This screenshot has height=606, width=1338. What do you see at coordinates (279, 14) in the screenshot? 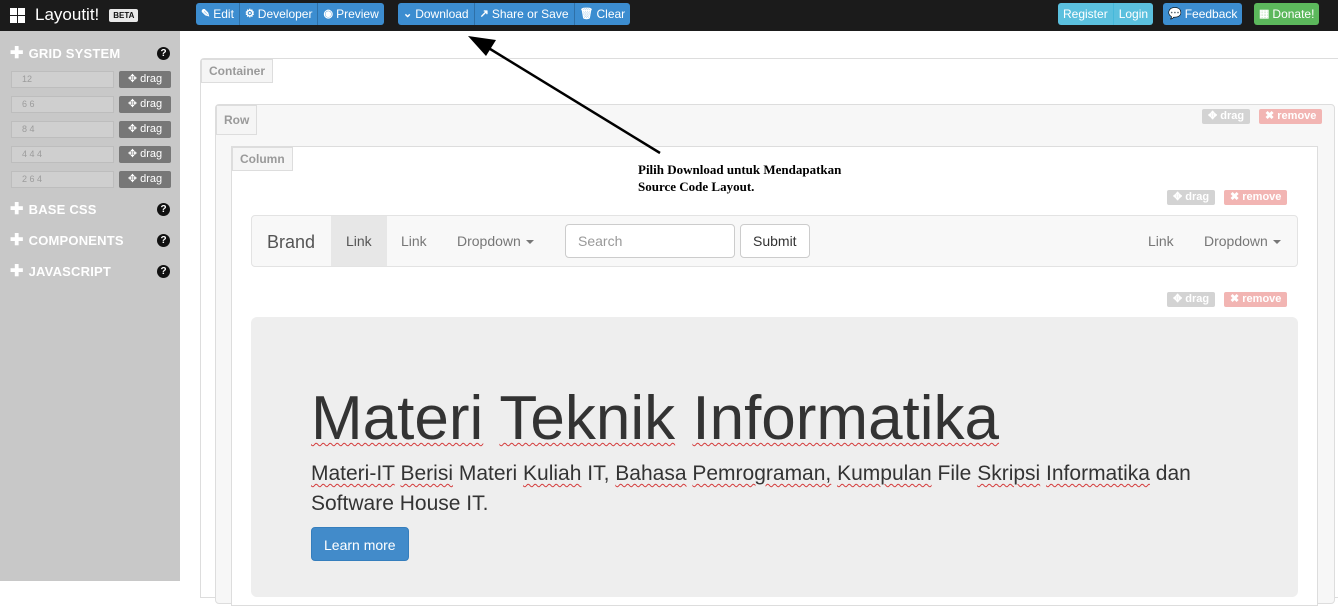
I see `developer-button: ⚙ Developer` at bounding box center [279, 14].